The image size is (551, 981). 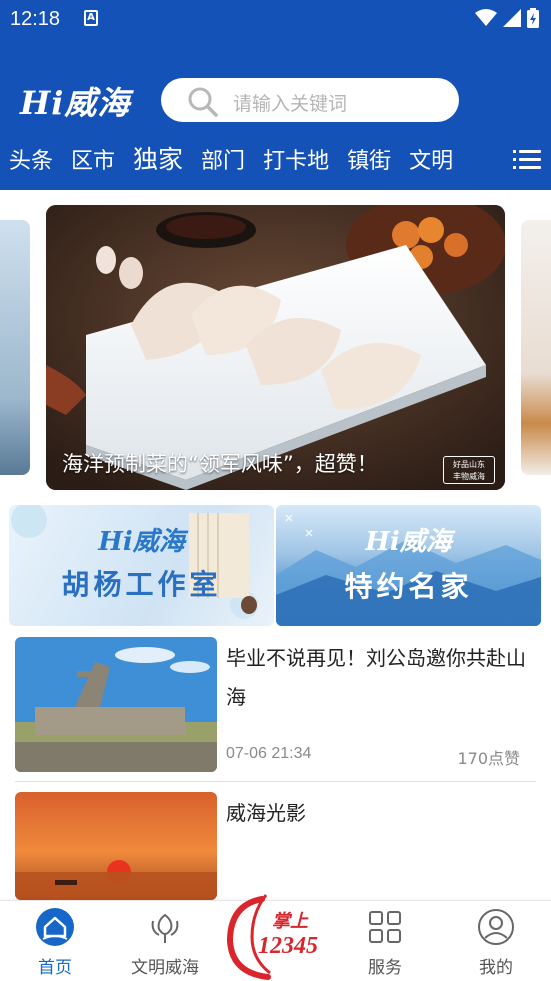 What do you see at coordinates (512, 18) in the screenshot?
I see `cell-signal-icon` at bounding box center [512, 18].